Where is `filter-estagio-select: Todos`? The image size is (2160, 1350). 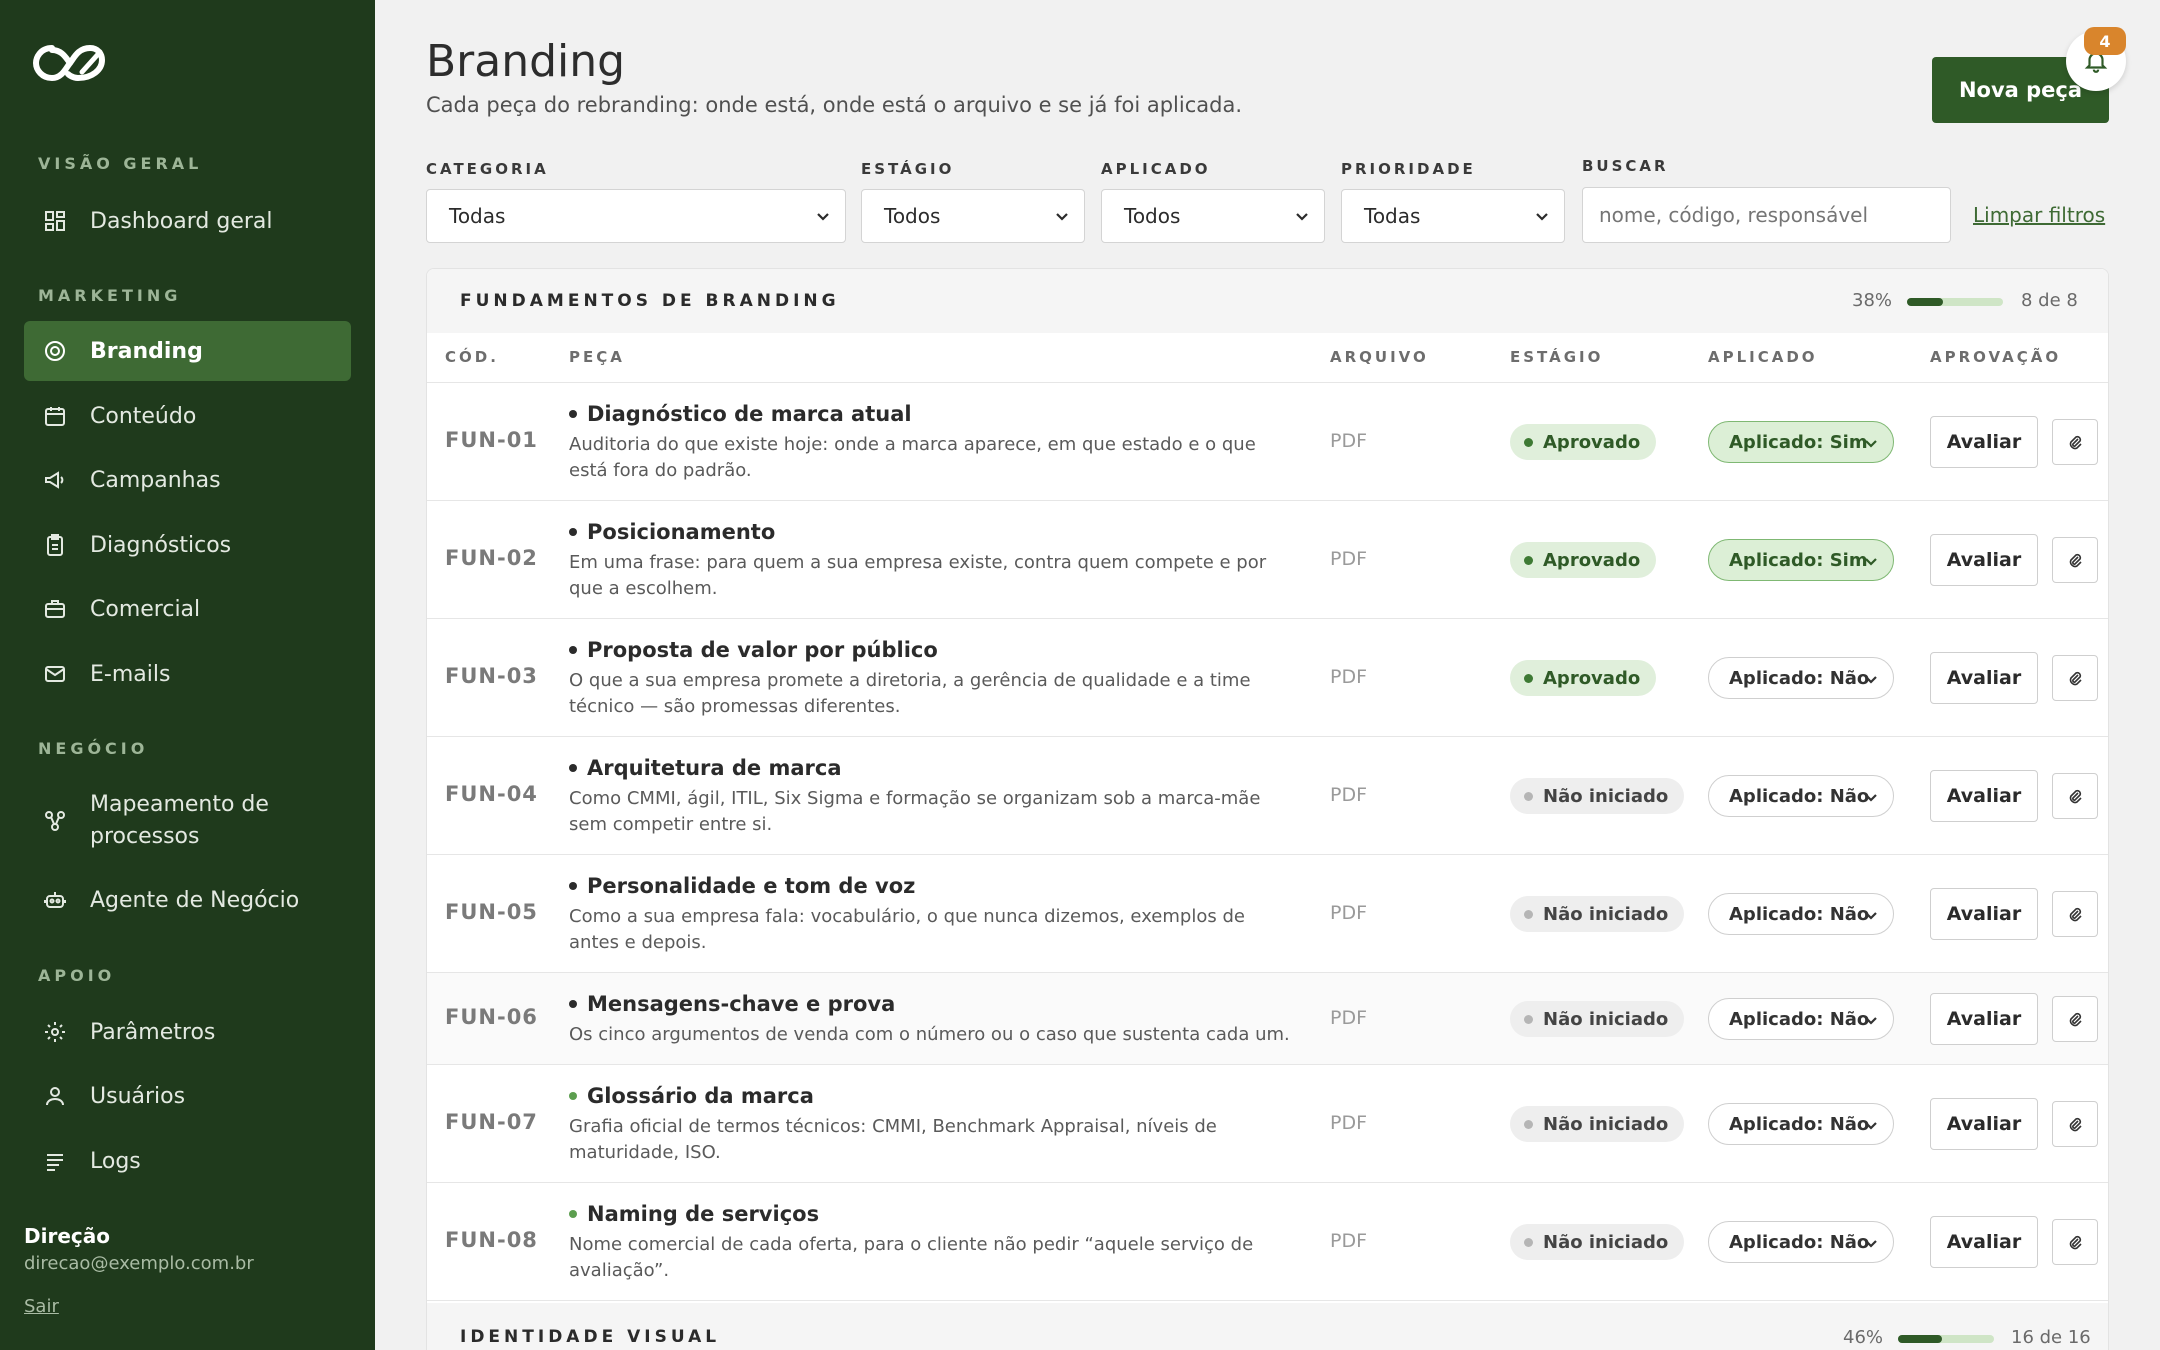
filter-estagio-select: Todos is located at coordinates (973, 216).